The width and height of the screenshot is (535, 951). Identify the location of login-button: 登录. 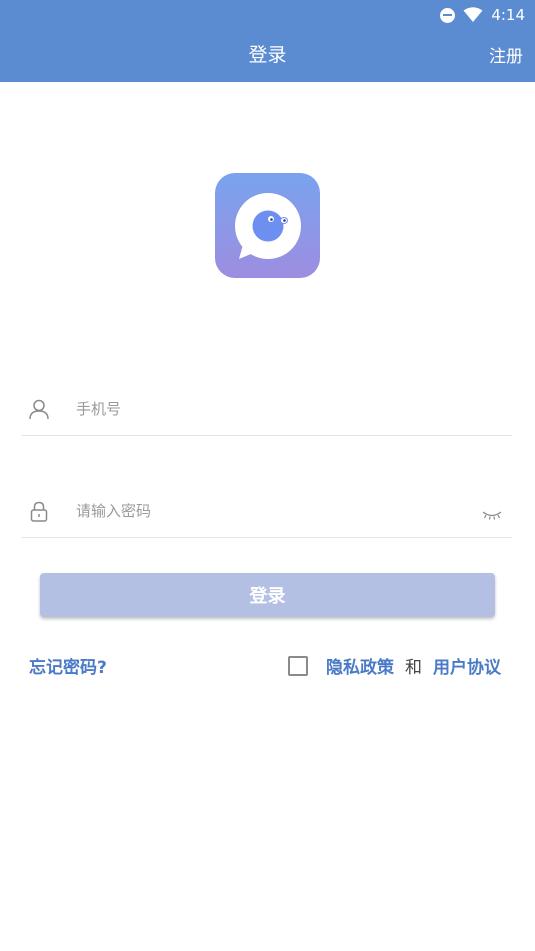
(267, 595).